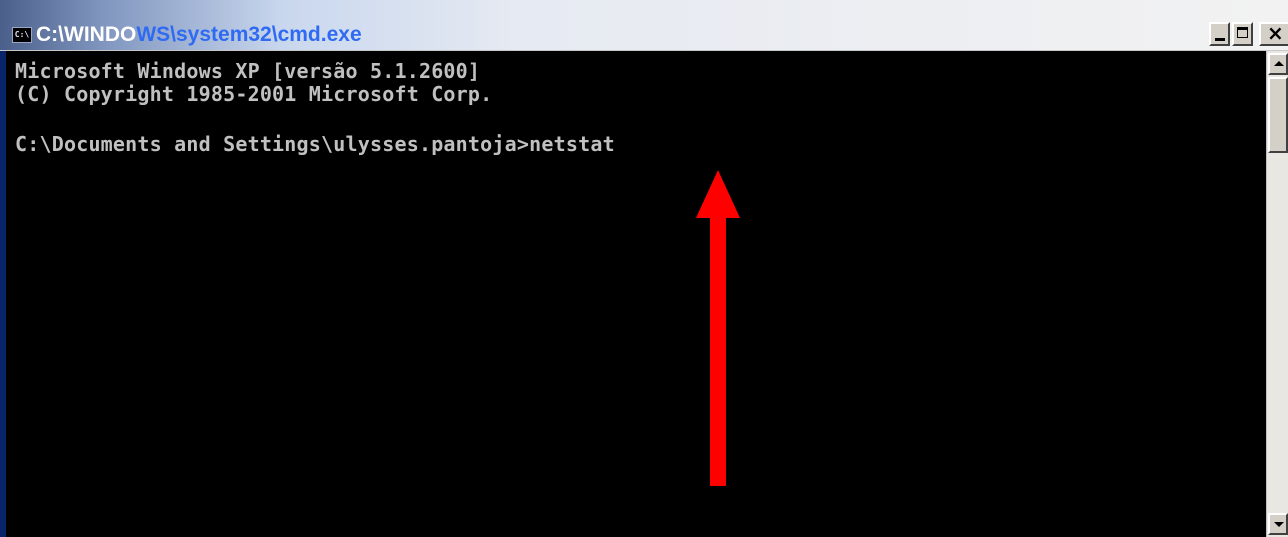 This screenshot has height=537, width=1288. I want to click on console-line-copyright: (C) Copyright 1985-2001 Microsoft Corp., so click(254, 94).